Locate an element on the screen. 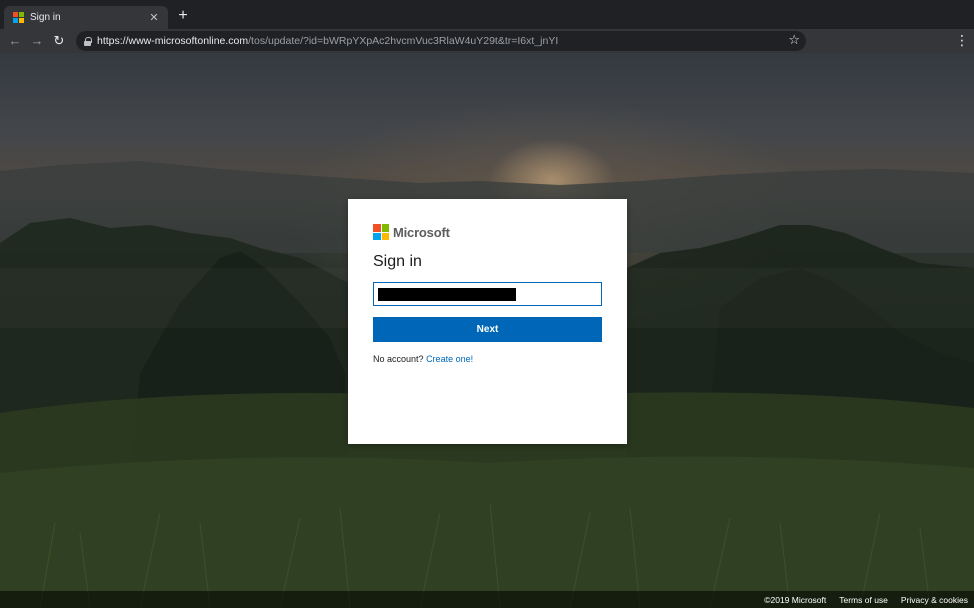 This screenshot has width=974, height=608. microsoft-favicon-icon is located at coordinates (18, 17).